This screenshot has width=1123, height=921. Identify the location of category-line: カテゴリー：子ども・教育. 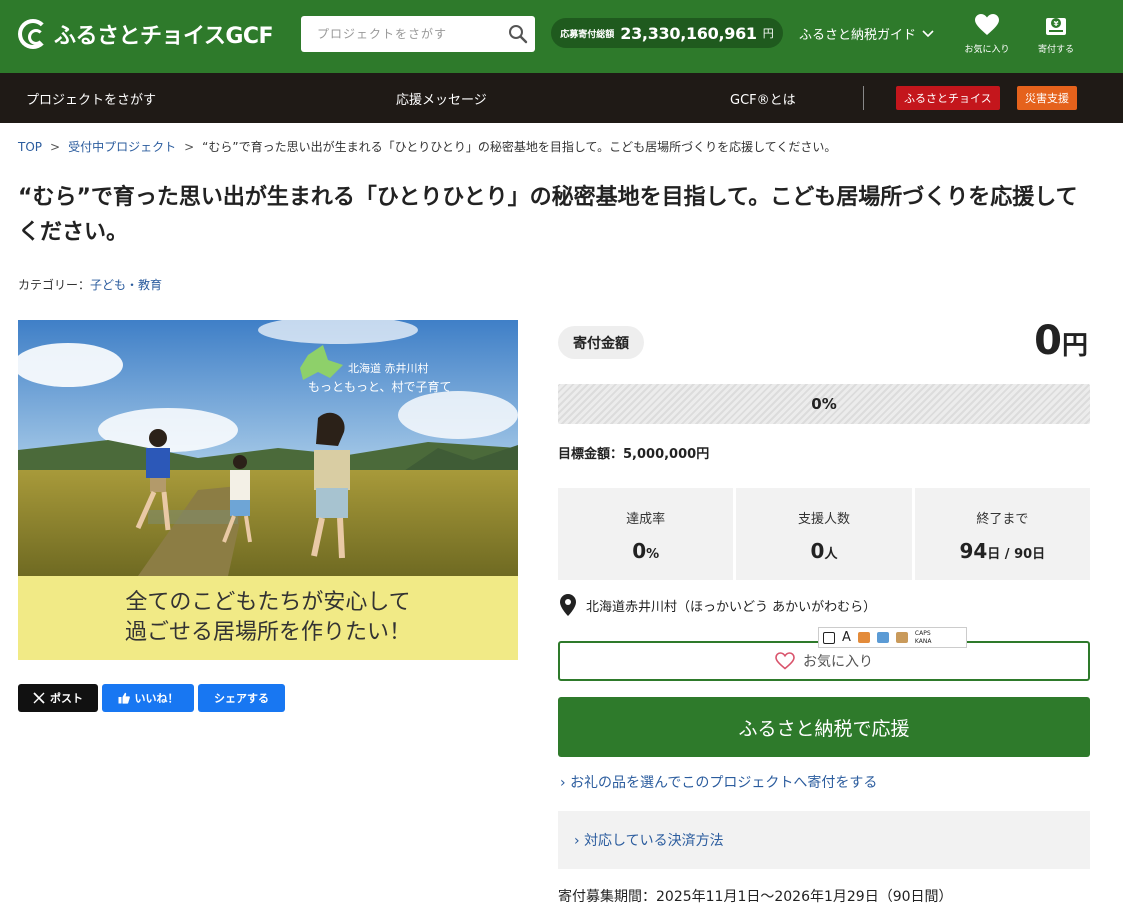
(90, 284).